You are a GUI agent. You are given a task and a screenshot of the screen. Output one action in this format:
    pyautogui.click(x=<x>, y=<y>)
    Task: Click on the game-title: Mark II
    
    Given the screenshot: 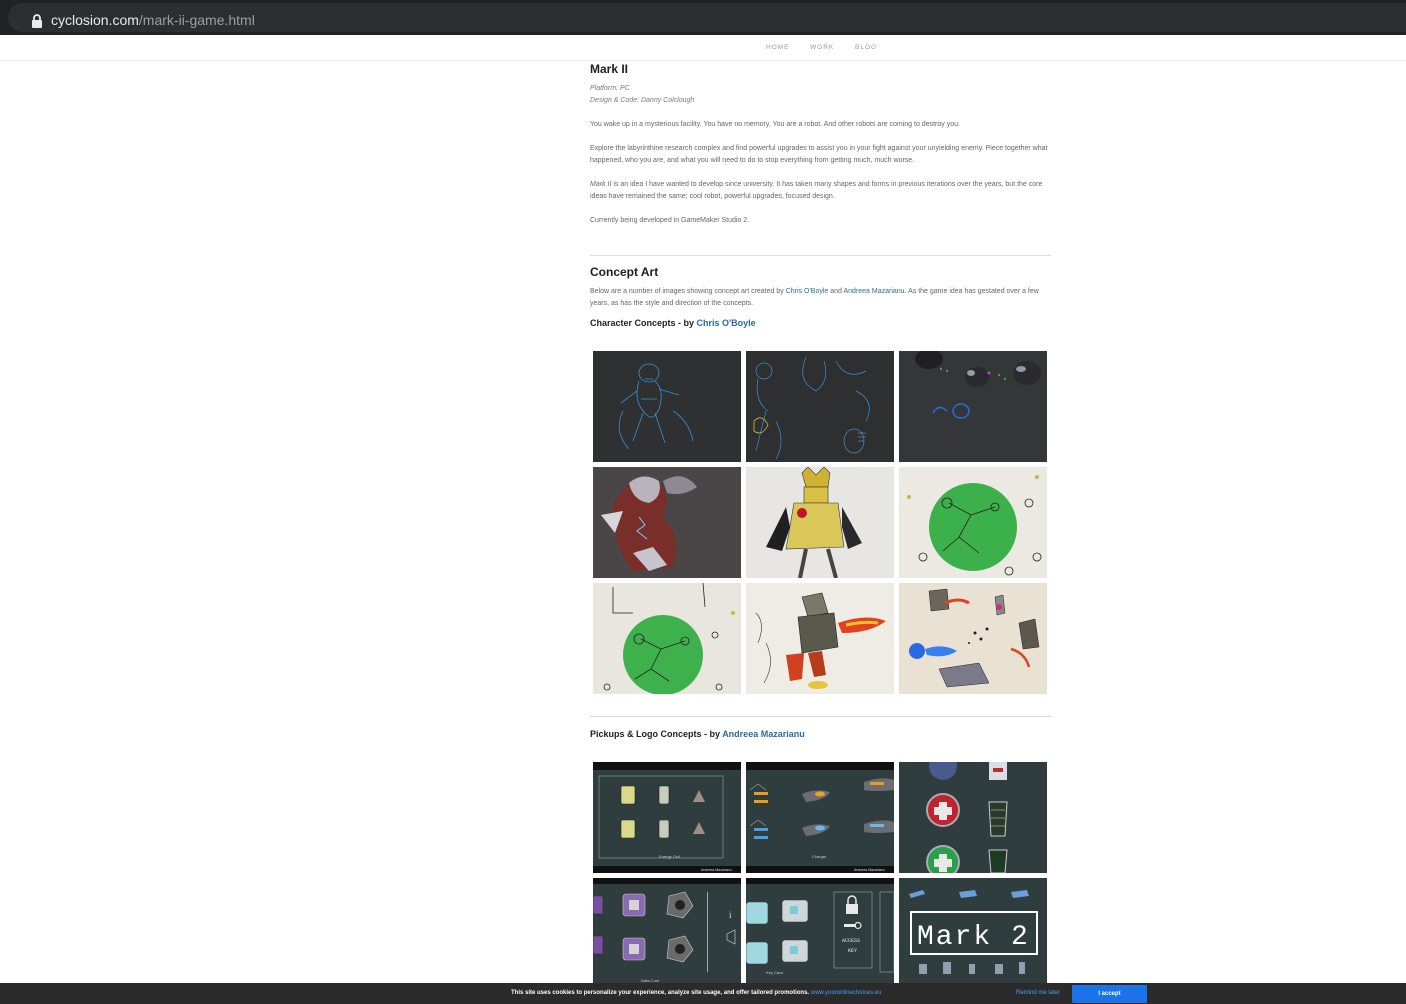 What is the action you would take?
    pyautogui.click(x=609, y=69)
    